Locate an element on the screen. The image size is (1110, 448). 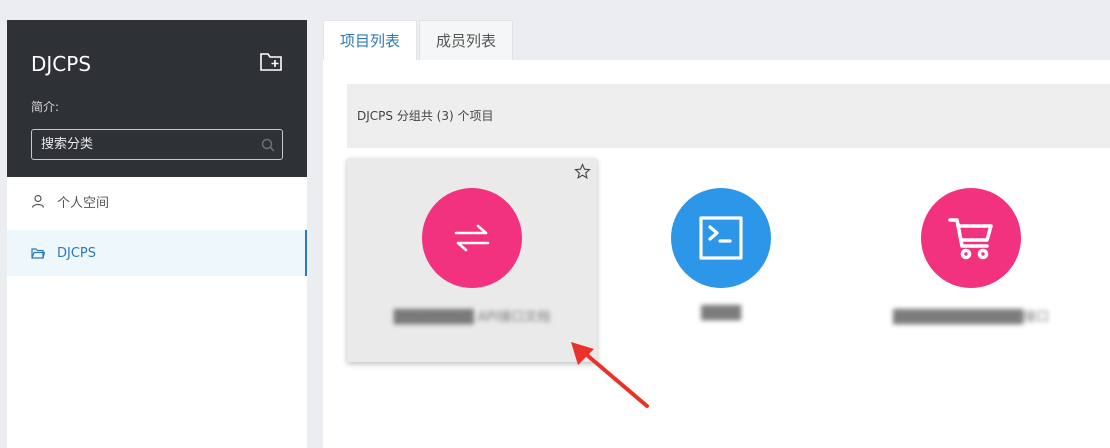
group-info-bar: DJCPS 分组共 (3) 个项目 is located at coordinates (728, 116).